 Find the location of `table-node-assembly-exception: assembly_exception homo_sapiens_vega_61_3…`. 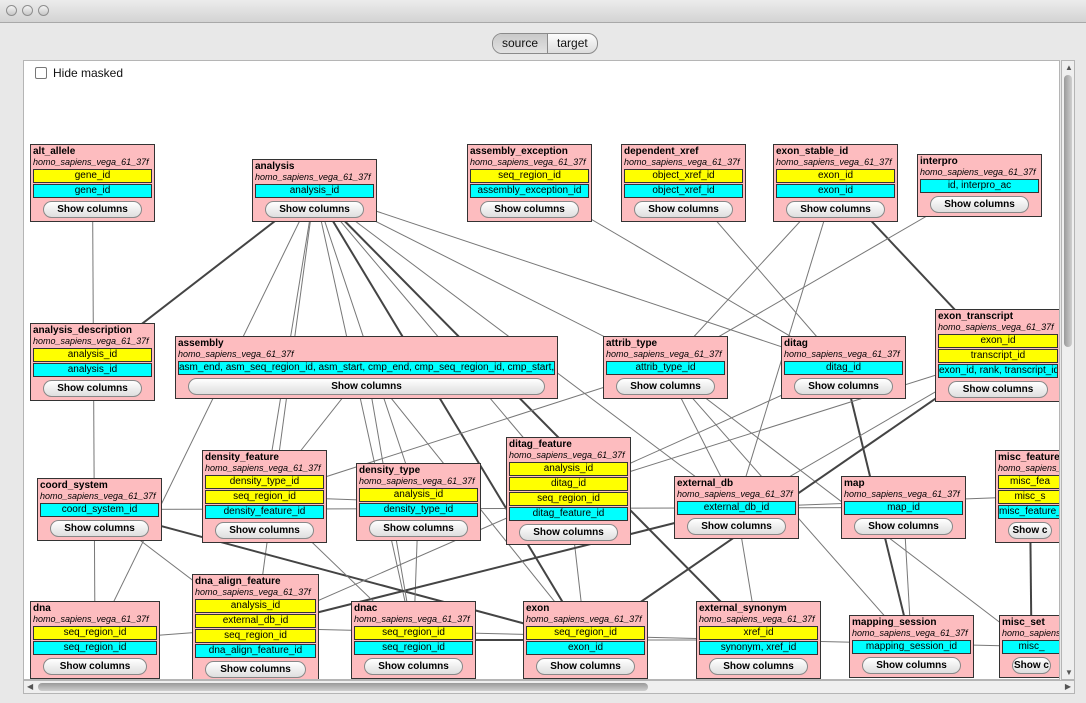

table-node-assembly-exception: assembly_exception homo_sapiens_vega_61_3… is located at coordinates (529, 183).